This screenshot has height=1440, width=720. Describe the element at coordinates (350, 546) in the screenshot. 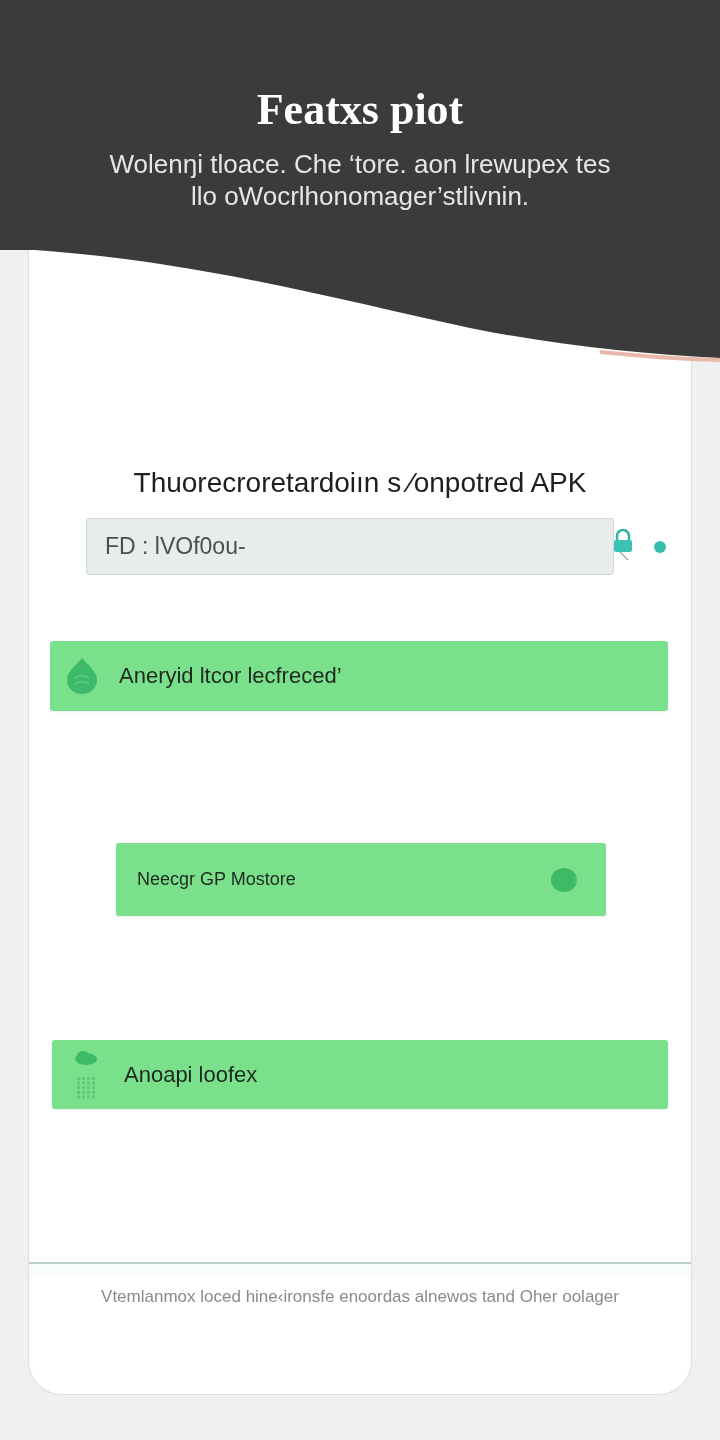

I see `input-field: FD : lVOf0ou-` at that location.